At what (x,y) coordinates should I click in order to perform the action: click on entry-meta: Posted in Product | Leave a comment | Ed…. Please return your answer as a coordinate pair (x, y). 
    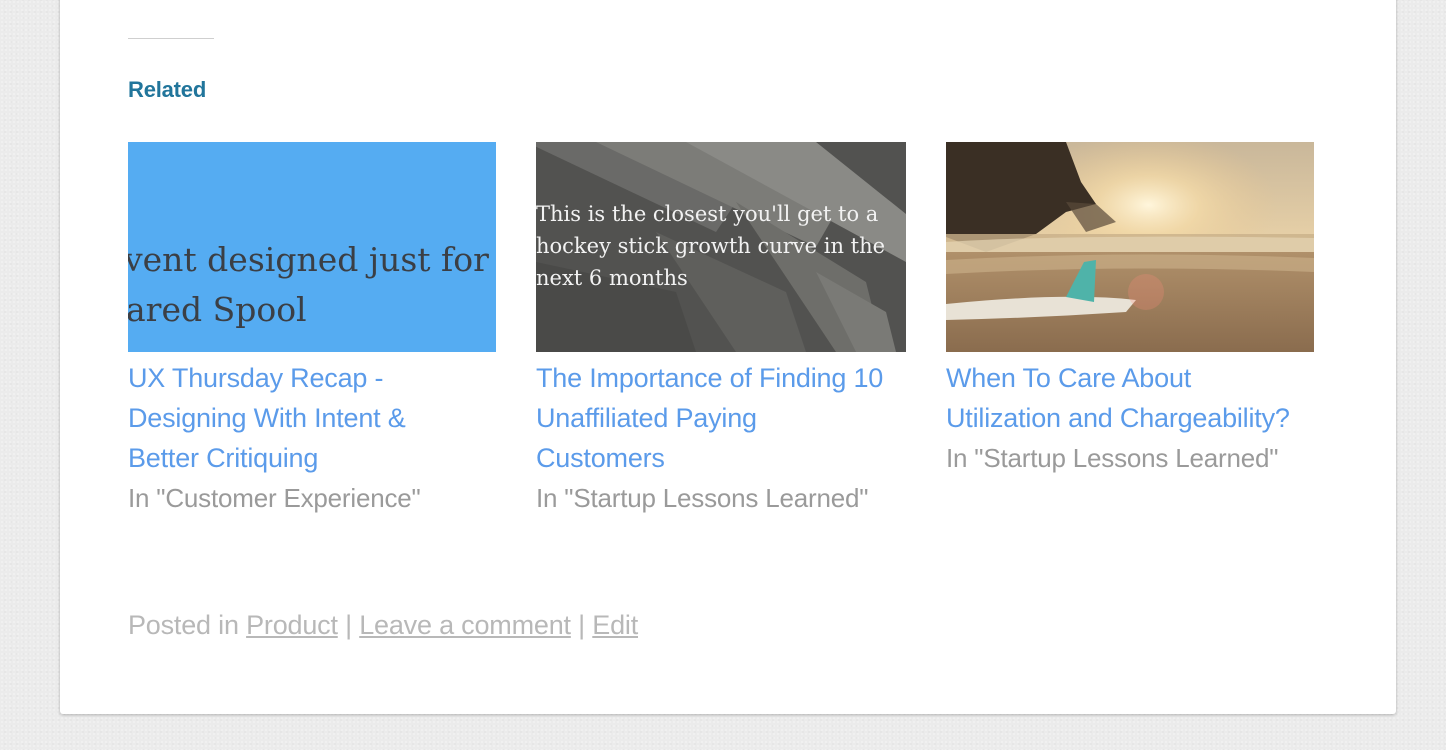
    Looking at the image, I should click on (383, 625).